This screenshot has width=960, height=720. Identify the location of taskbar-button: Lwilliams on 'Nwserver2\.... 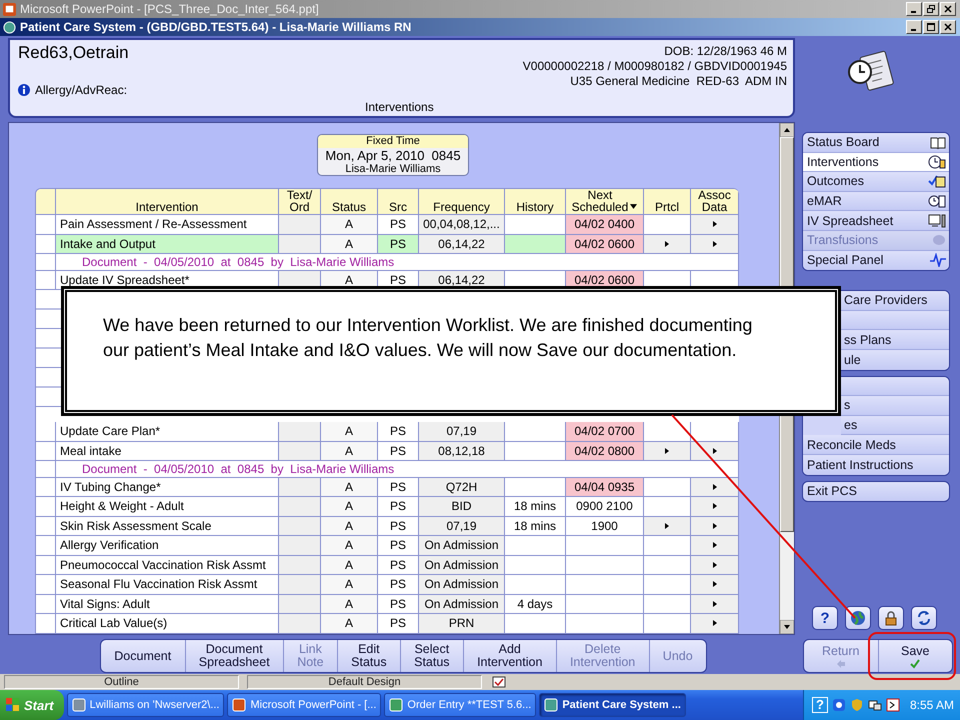
(145, 705).